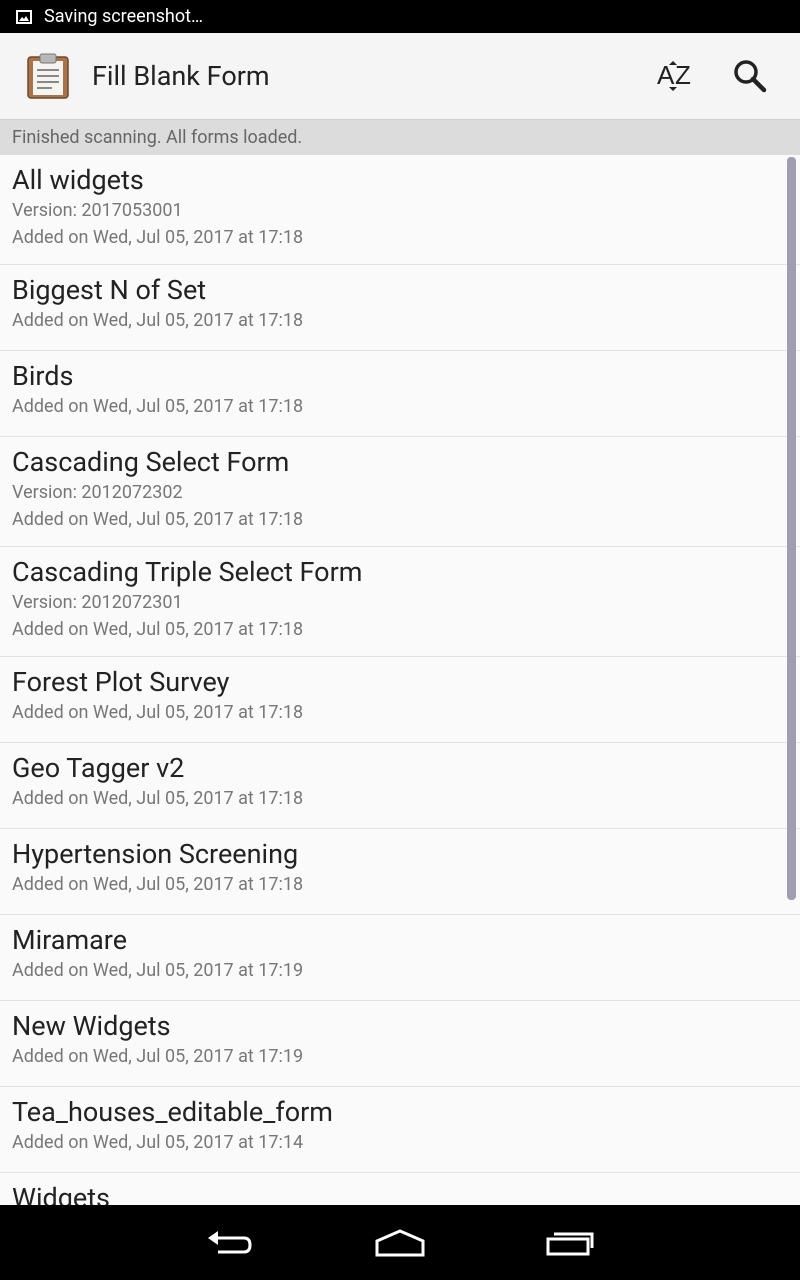 The width and height of the screenshot is (800, 1280). I want to click on form-version: Version: 2012072301, so click(97, 602).